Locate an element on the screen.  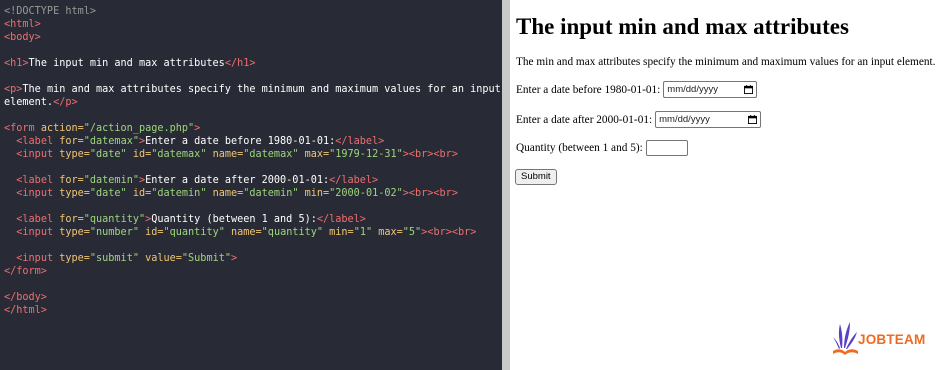
code-token: id= is located at coordinates (139, 154).